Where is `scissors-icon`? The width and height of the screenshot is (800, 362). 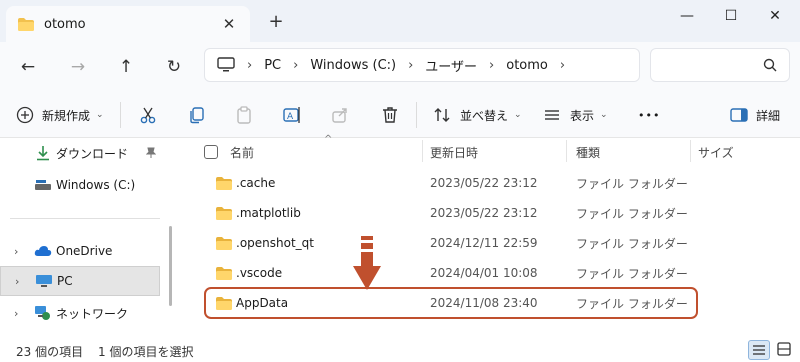
scissors-icon is located at coordinates (148, 115).